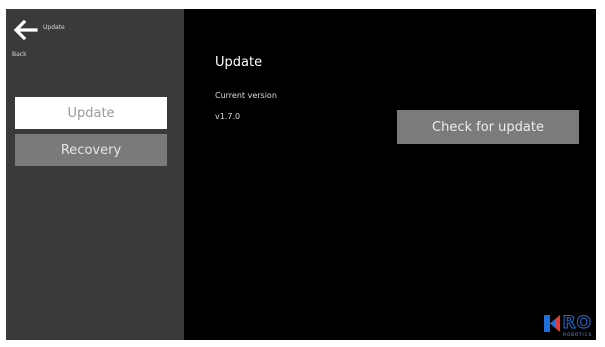 Image resolution: width=605 pixels, height=347 pixels. I want to click on arrow-left-icon, so click(25, 30).